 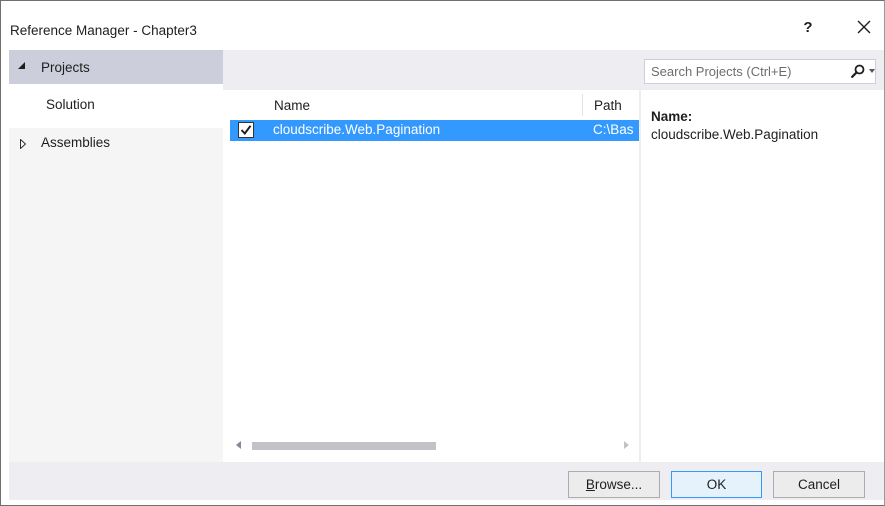 What do you see at coordinates (21, 65) in the screenshot?
I see `expanded-triangle-icon` at bounding box center [21, 65].